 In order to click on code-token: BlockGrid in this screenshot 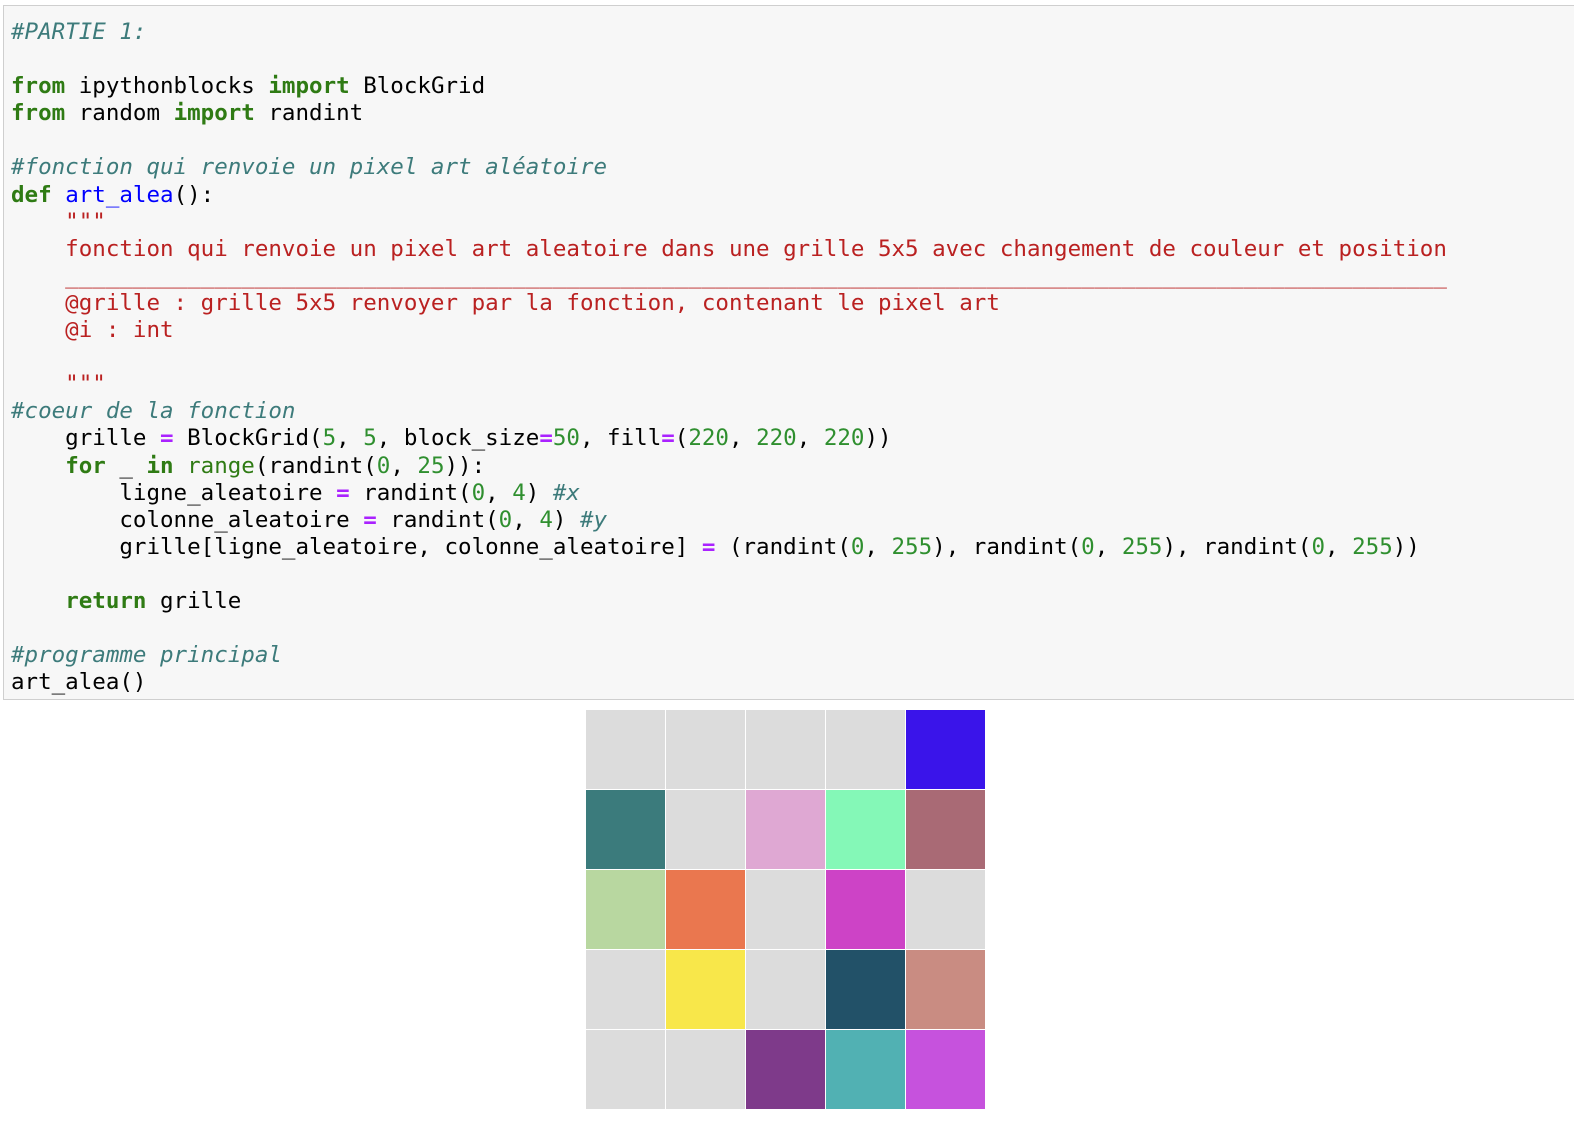, I will do `click(417, 86)`.